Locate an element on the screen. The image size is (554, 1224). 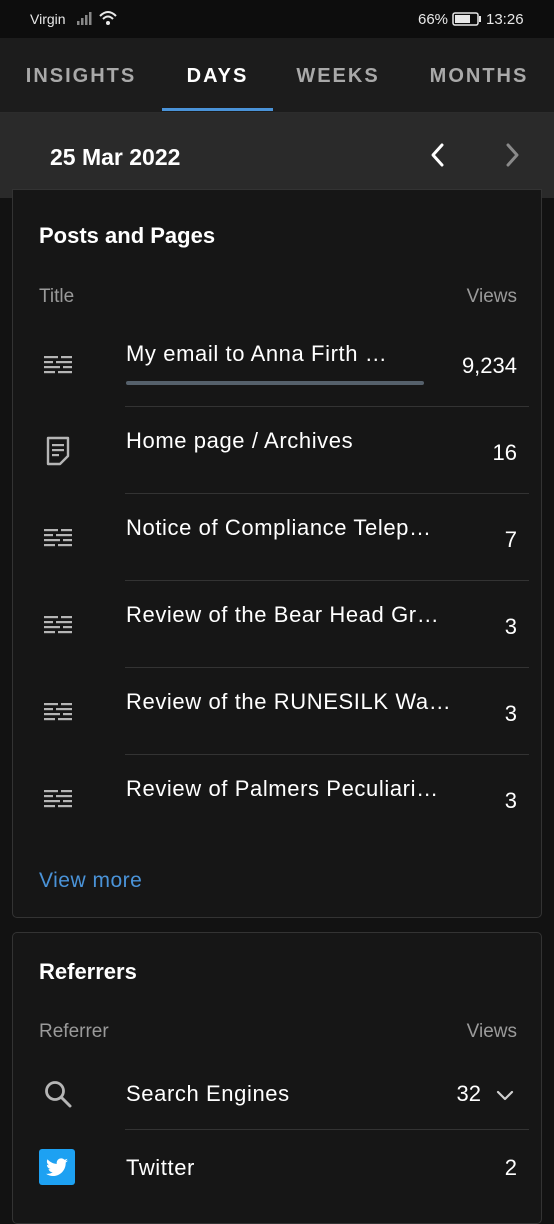
card-title: Posts and Pages is located at coordinates (127, 235).